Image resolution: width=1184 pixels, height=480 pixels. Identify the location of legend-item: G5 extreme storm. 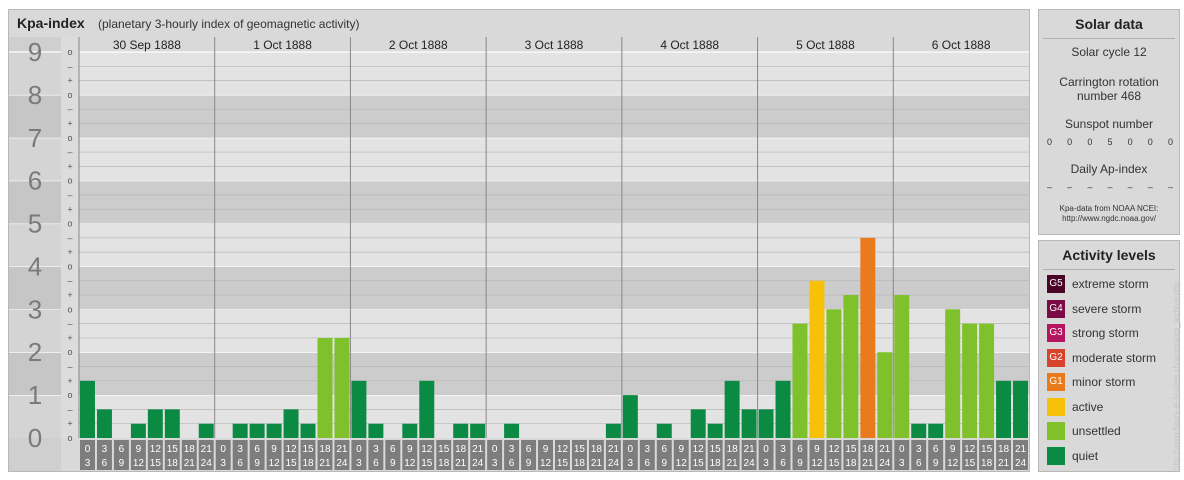
(1112, 284).